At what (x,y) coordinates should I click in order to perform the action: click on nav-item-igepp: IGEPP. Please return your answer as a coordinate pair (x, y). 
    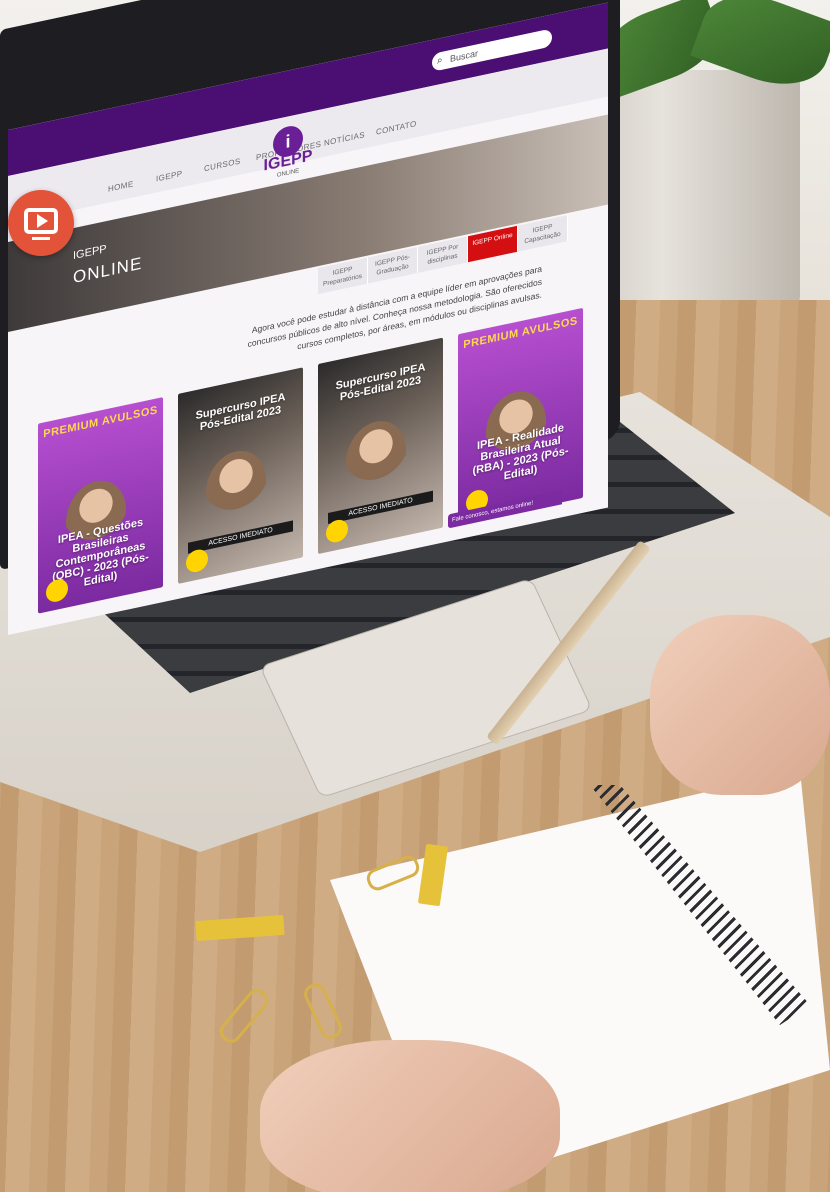
    Looking at the image, I should click on (169, 176).